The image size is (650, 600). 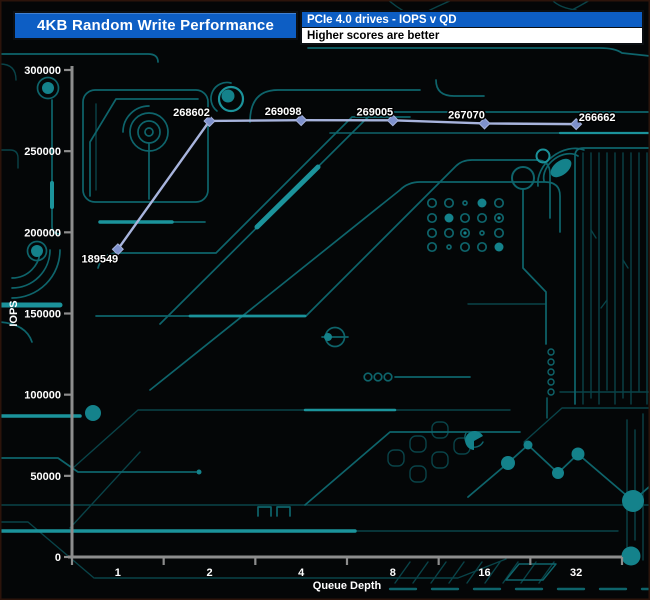 I want to click on data-point-label: 189549, so click(x=99, y=259).